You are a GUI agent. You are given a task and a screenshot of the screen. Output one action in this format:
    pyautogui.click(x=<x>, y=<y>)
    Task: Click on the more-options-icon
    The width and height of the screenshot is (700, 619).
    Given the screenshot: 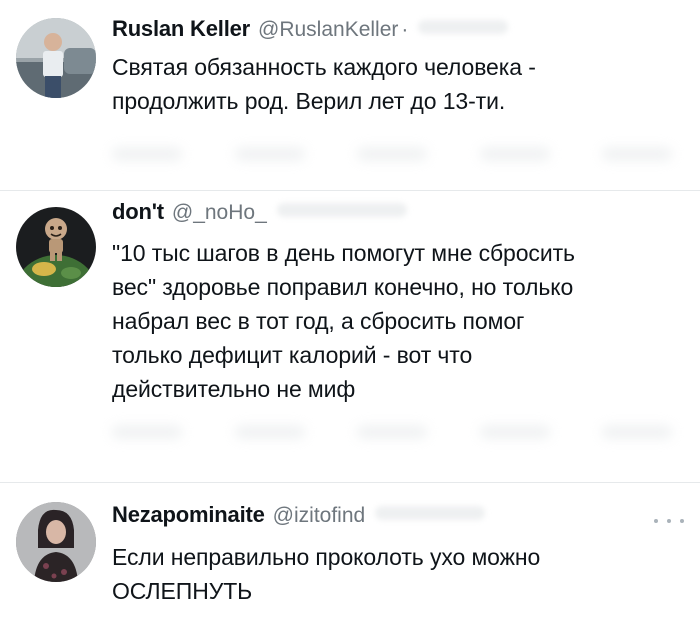 What is the action you would take?
    pyautogui.click(x=669, y=521)
    